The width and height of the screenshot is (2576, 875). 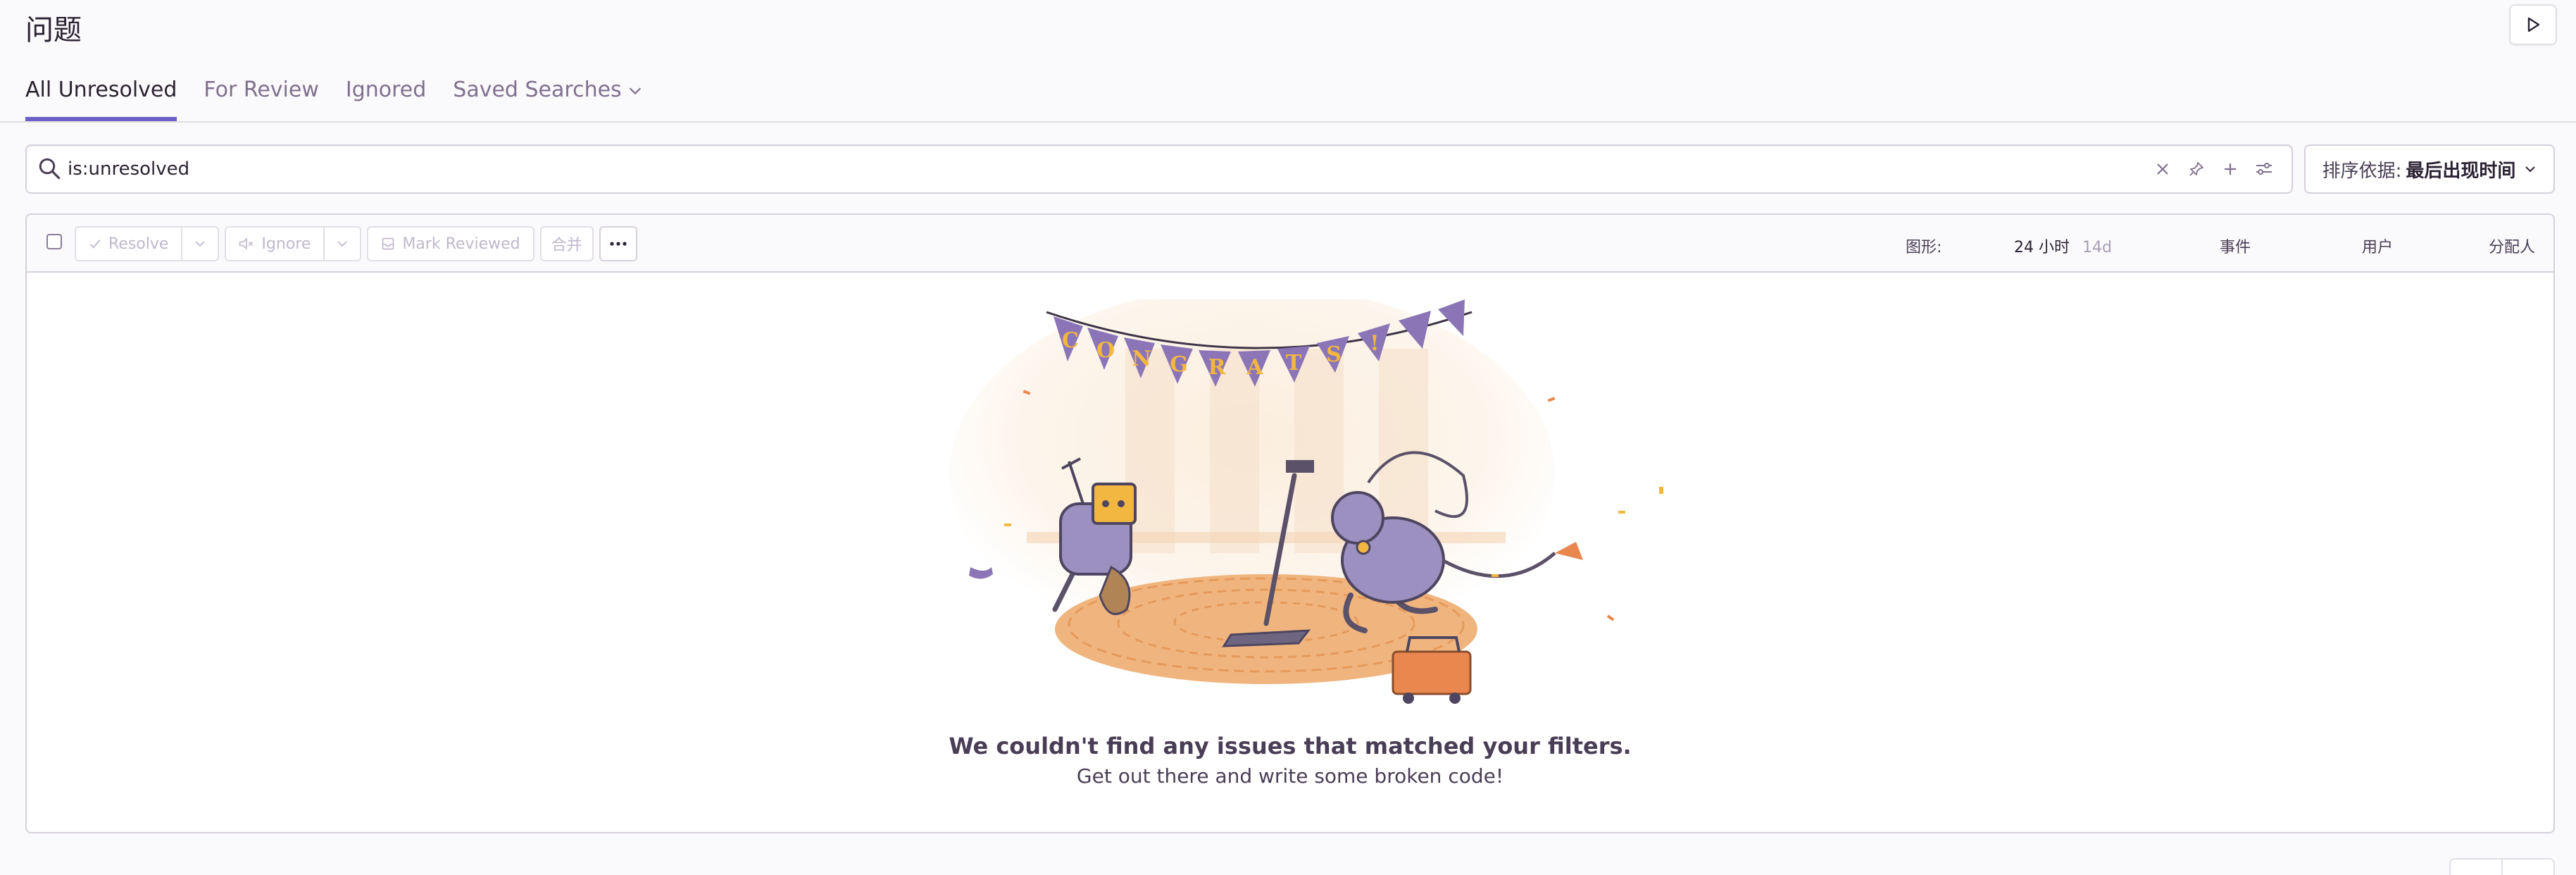 What do you see at coordinates (2264, 170) in the screenshot?
I see `search-settings-sliders-icon` at bounding box center [2264, 170].